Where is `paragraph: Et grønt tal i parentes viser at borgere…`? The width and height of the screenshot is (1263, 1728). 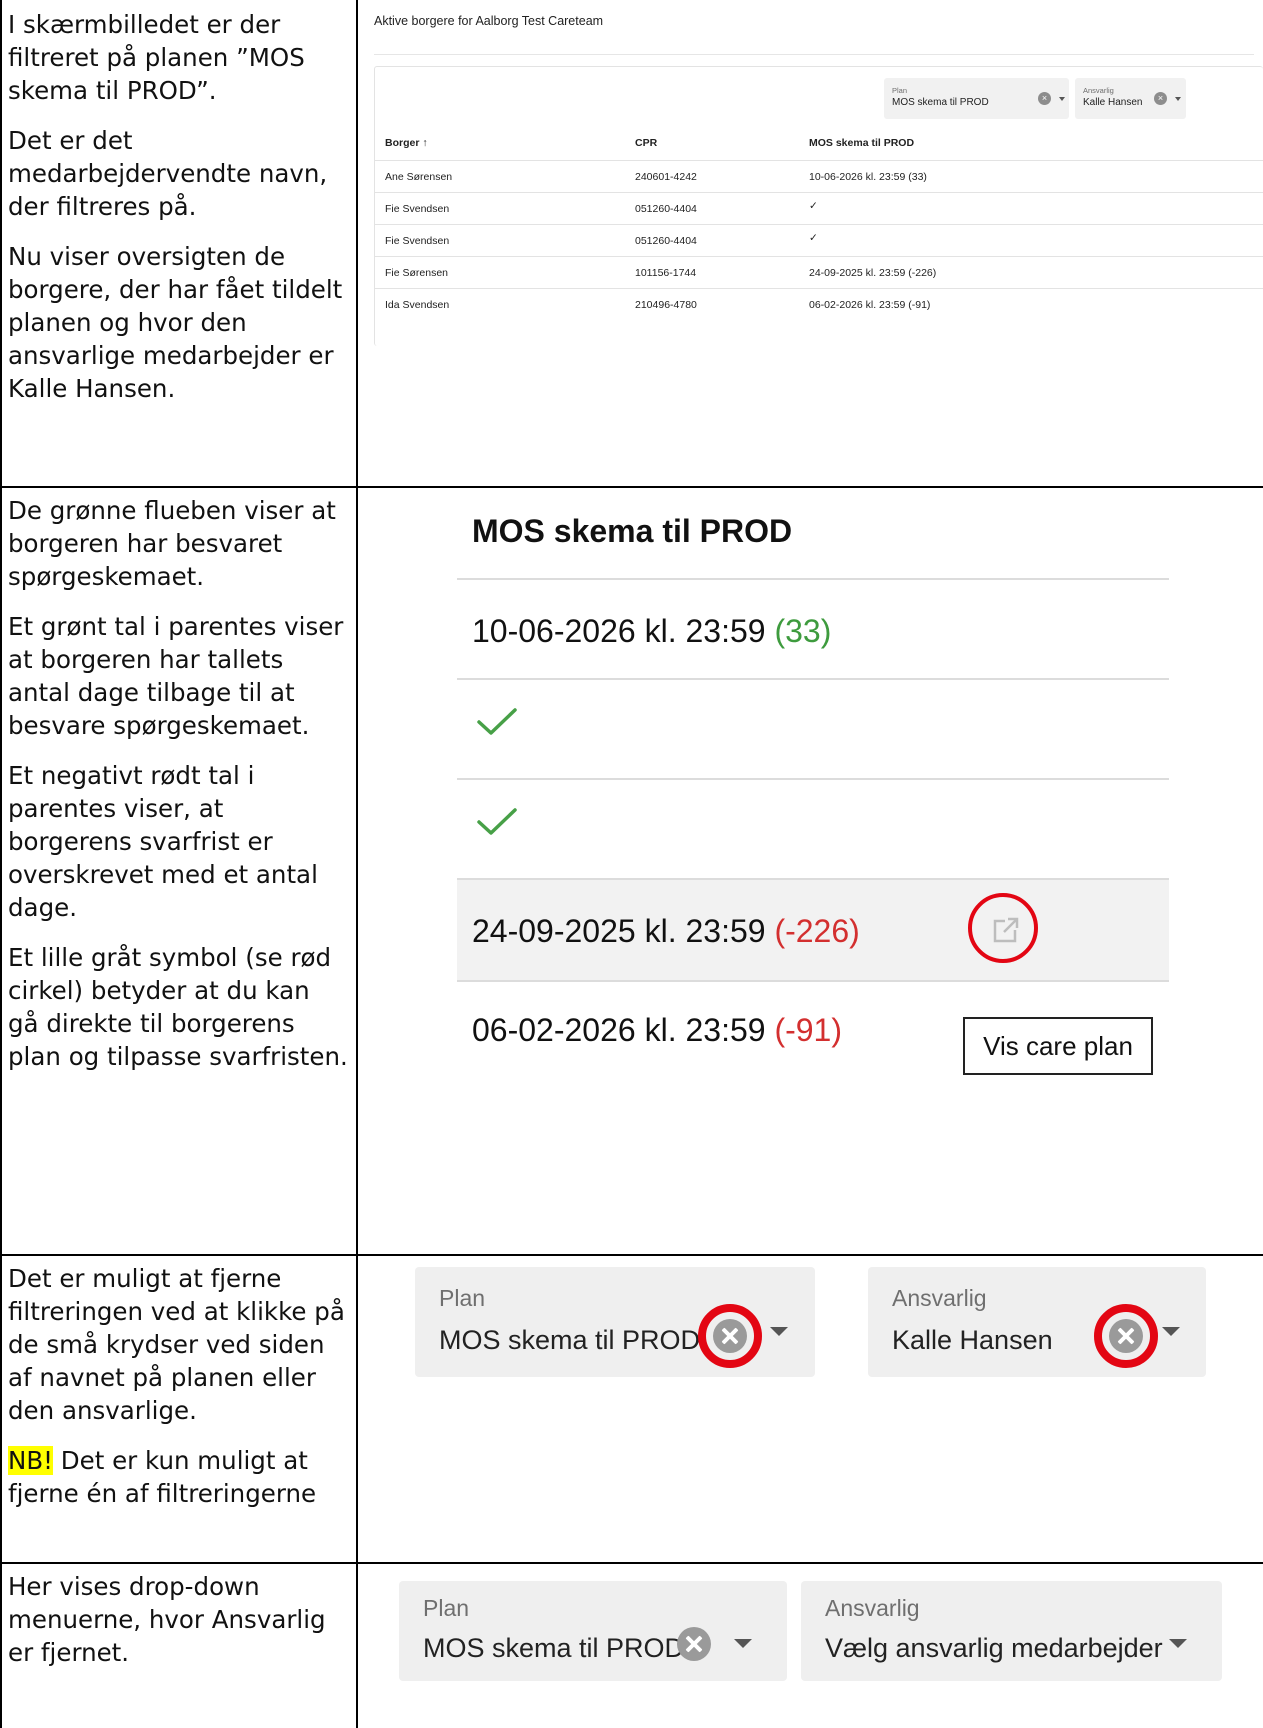
paragraph: Et grønt tal i parentes viser at borgere… is located at coordinates (176, 676).